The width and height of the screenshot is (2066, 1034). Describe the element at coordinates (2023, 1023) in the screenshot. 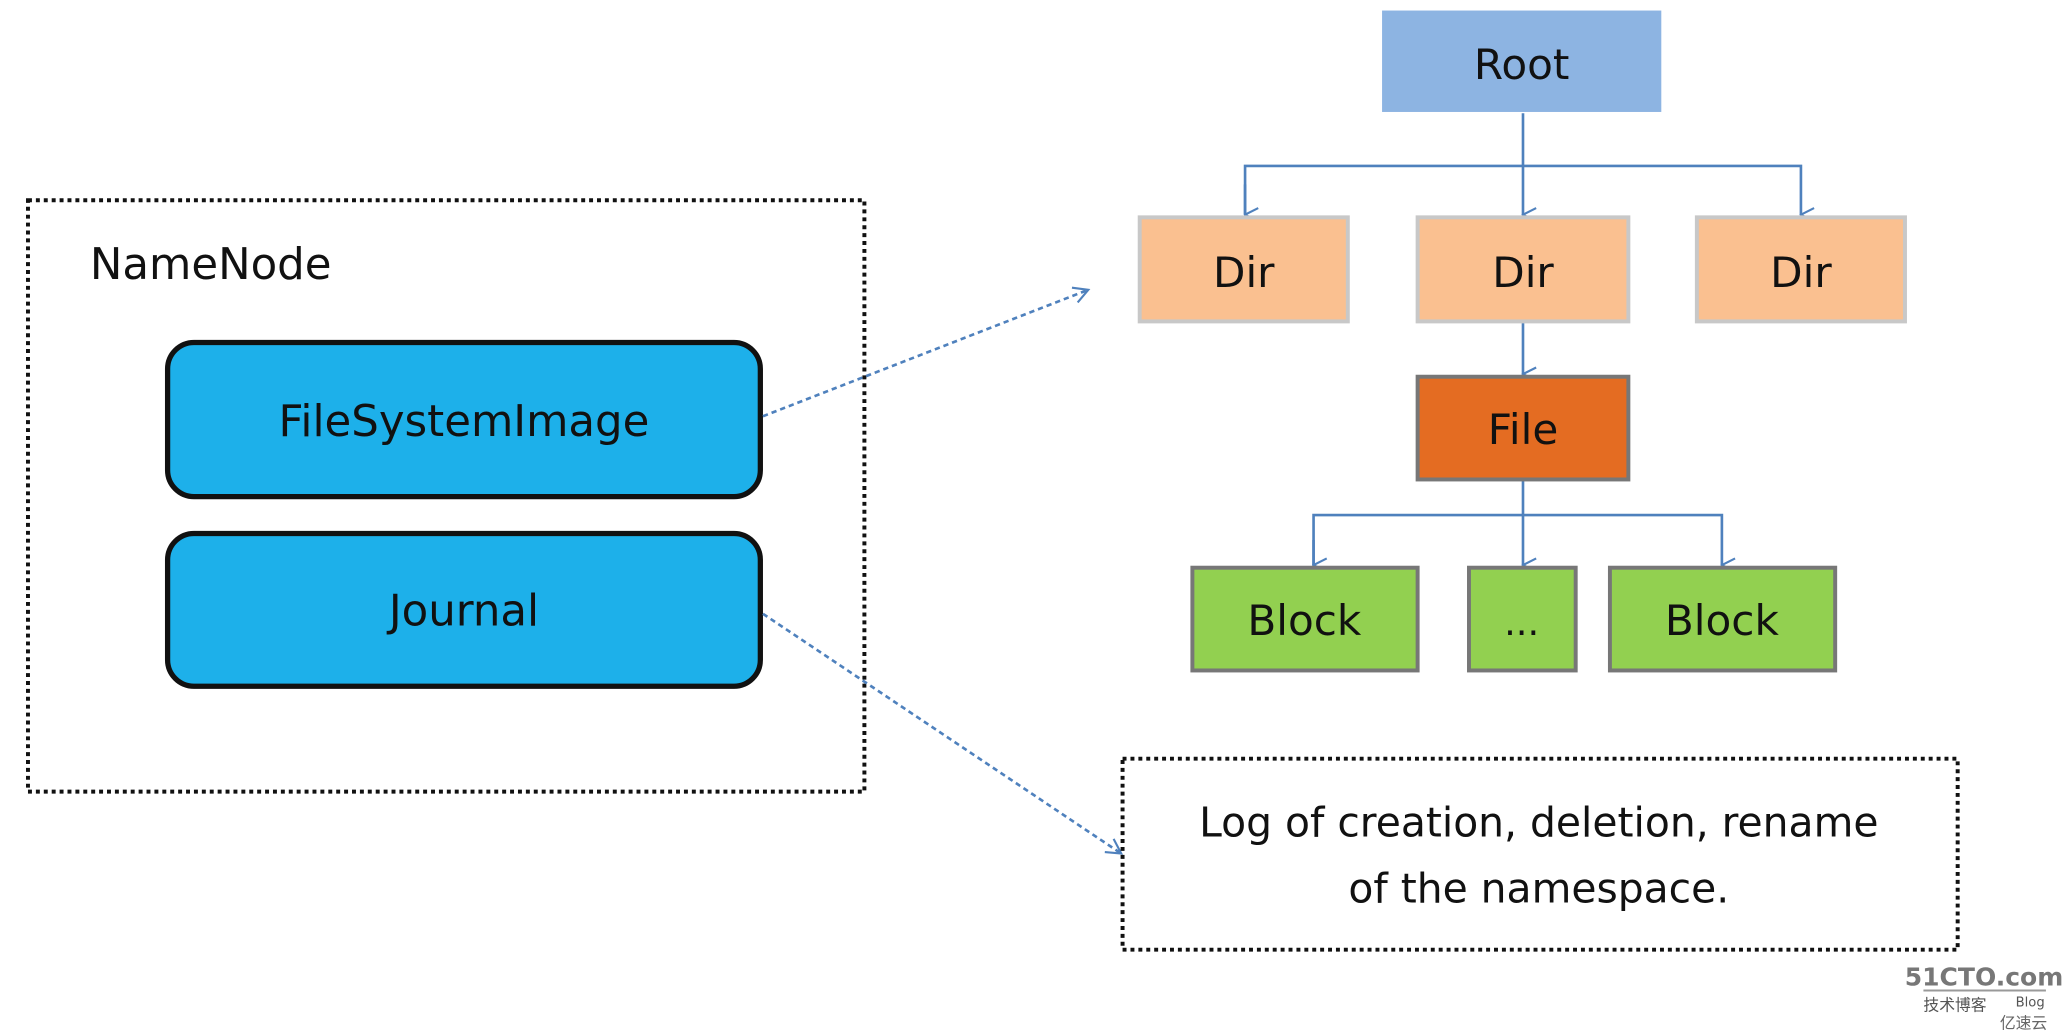

I see `svg-text: 亿速云` at that location.